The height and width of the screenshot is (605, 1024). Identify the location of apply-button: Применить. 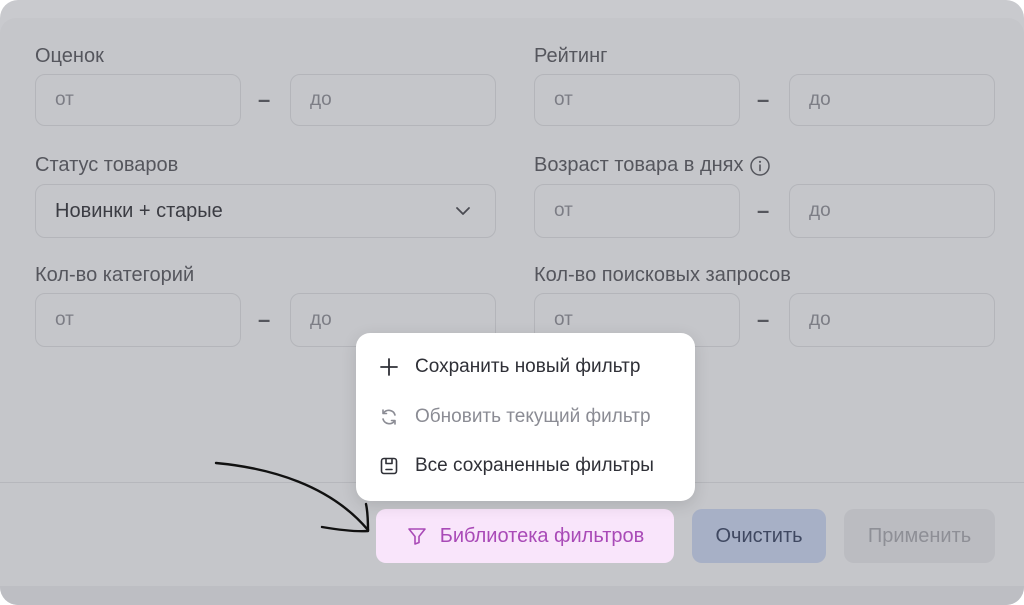
(919, 536).